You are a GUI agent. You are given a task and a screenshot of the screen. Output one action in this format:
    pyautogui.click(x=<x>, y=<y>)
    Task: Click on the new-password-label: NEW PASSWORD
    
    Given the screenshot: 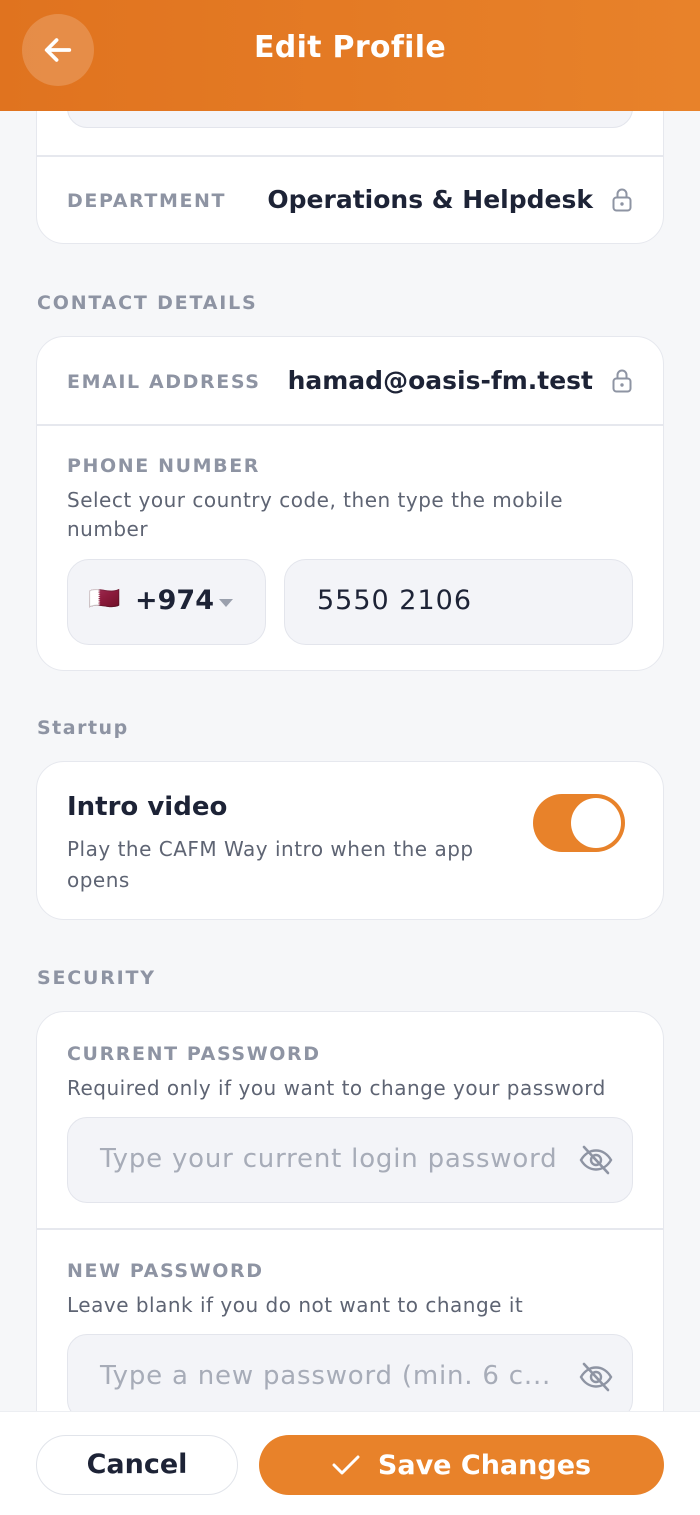 What is the action you would take?
    pyautogui.click(x=165, y=1271)
    